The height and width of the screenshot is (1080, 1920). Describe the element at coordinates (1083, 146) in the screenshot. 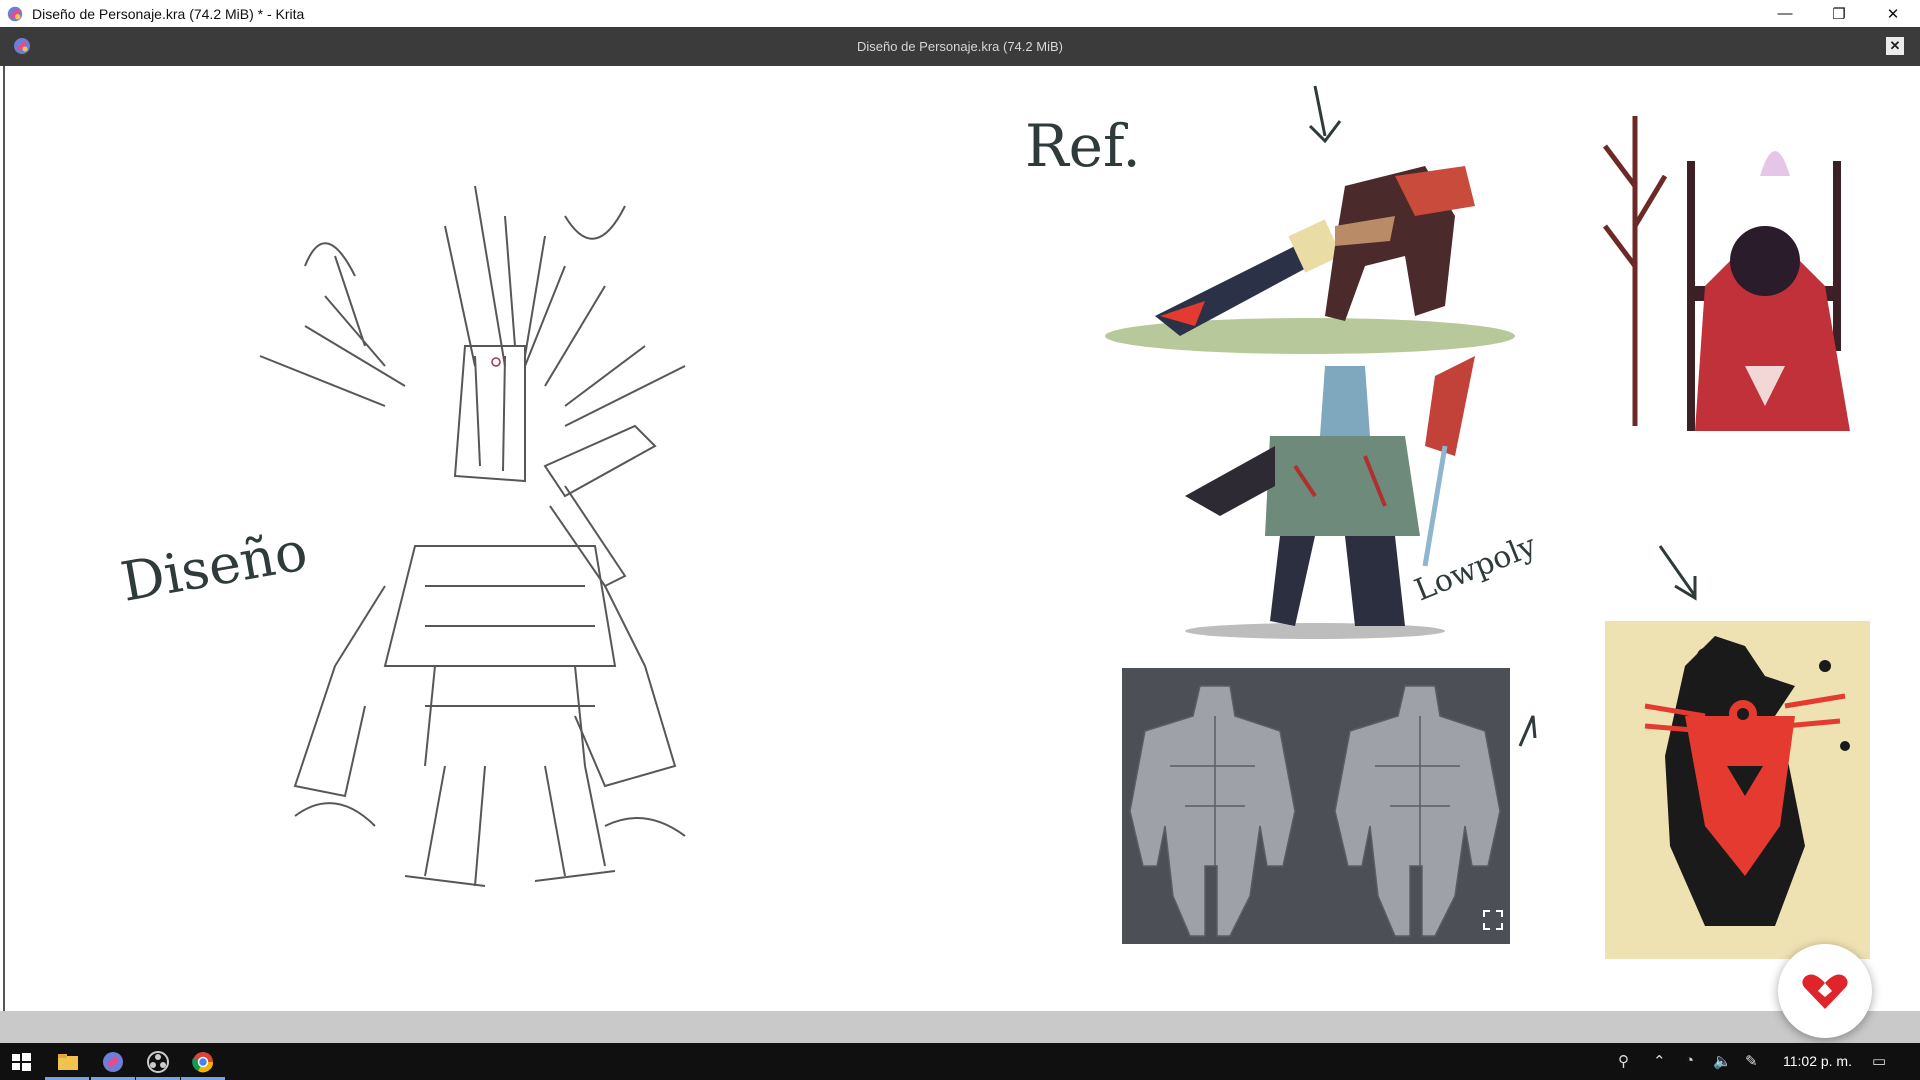

I see `label-ref: Ref.` at that location.